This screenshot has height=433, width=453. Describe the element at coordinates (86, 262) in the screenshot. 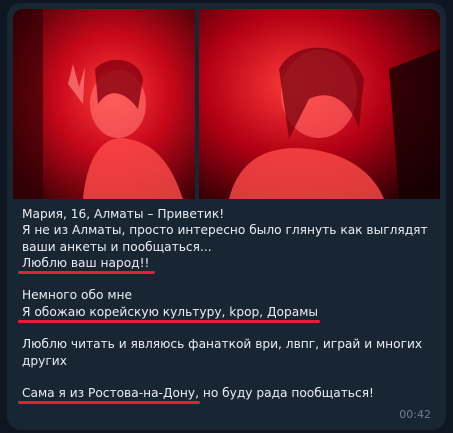

I see `message-line-text: Люблю ваш народ!!` at that location.